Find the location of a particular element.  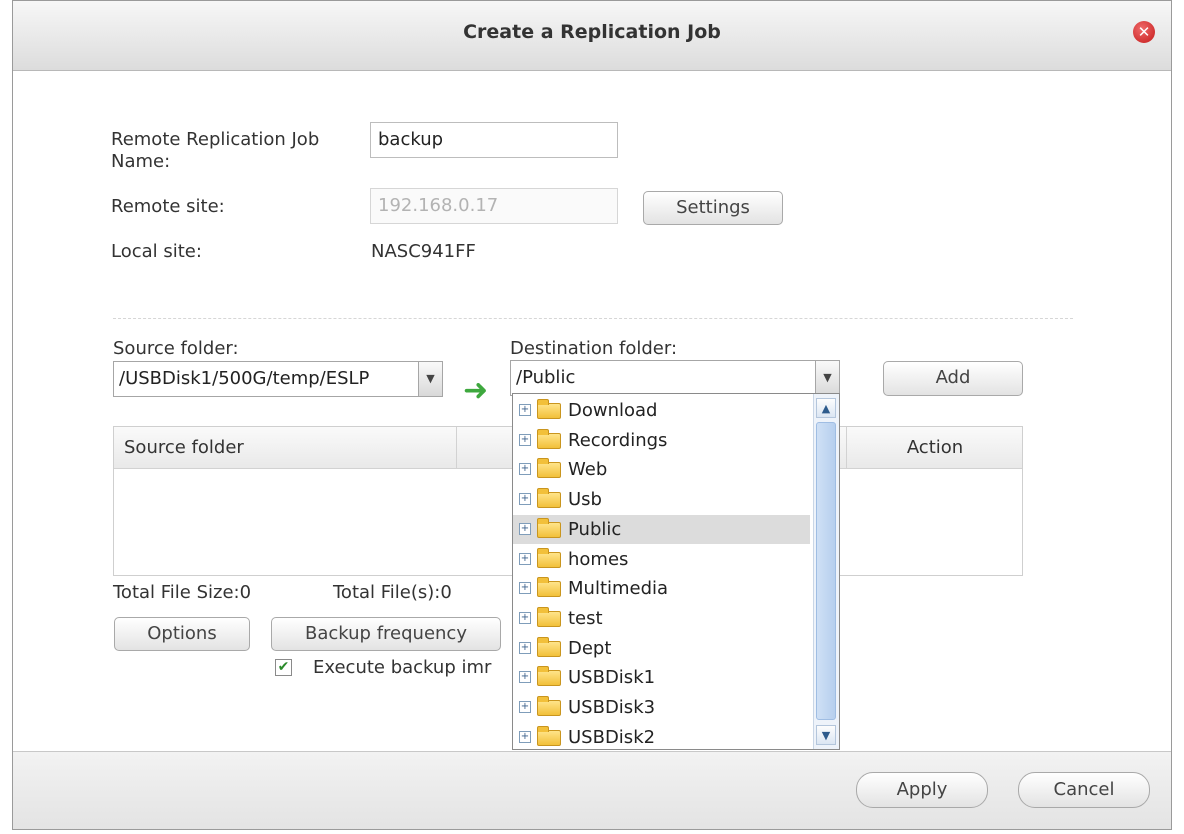

local-site-label: Local site: is located at coordinates (156, 251).